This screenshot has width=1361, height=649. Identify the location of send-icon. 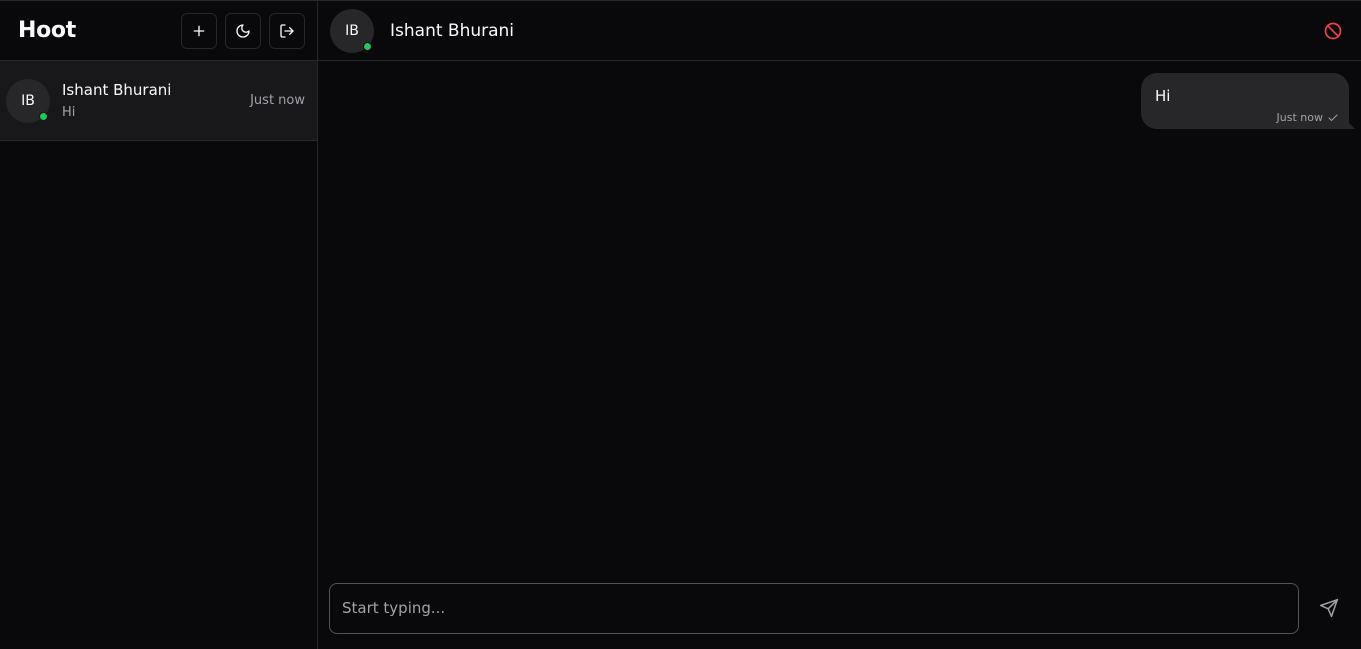
(1329, 608).